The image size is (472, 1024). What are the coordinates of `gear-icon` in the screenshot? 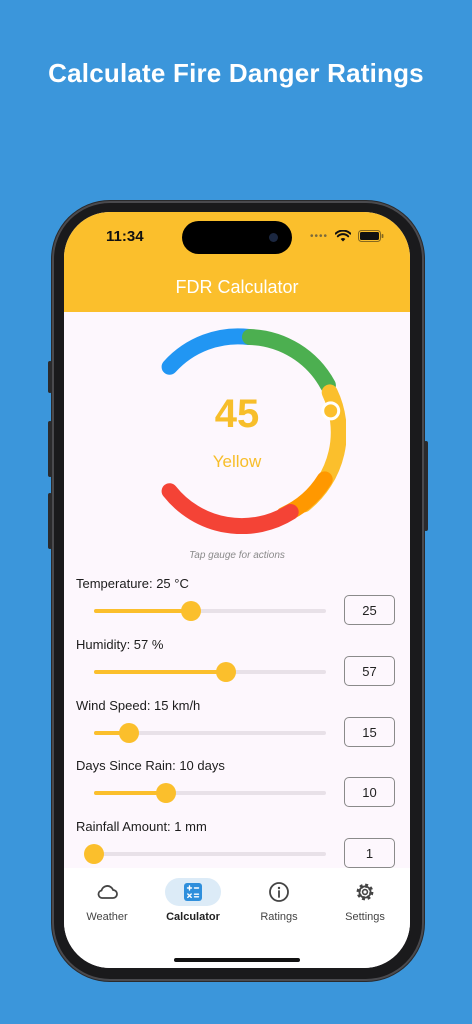 It's located at (365, 892).